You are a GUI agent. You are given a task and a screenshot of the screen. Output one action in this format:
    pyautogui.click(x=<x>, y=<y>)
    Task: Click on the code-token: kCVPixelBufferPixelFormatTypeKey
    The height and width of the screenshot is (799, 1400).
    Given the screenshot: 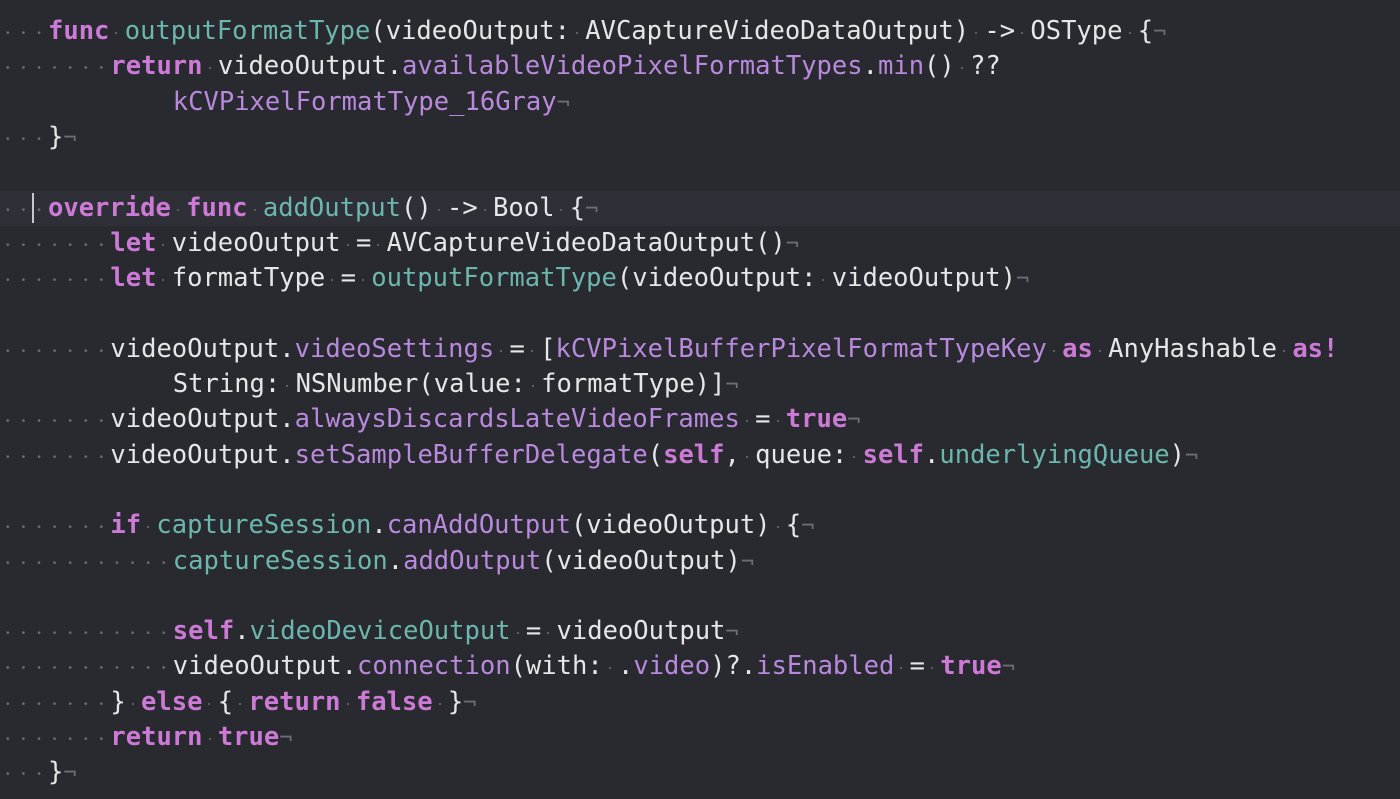 What is the action you would take?
    pyautogui.click(x=801, y=348)
    